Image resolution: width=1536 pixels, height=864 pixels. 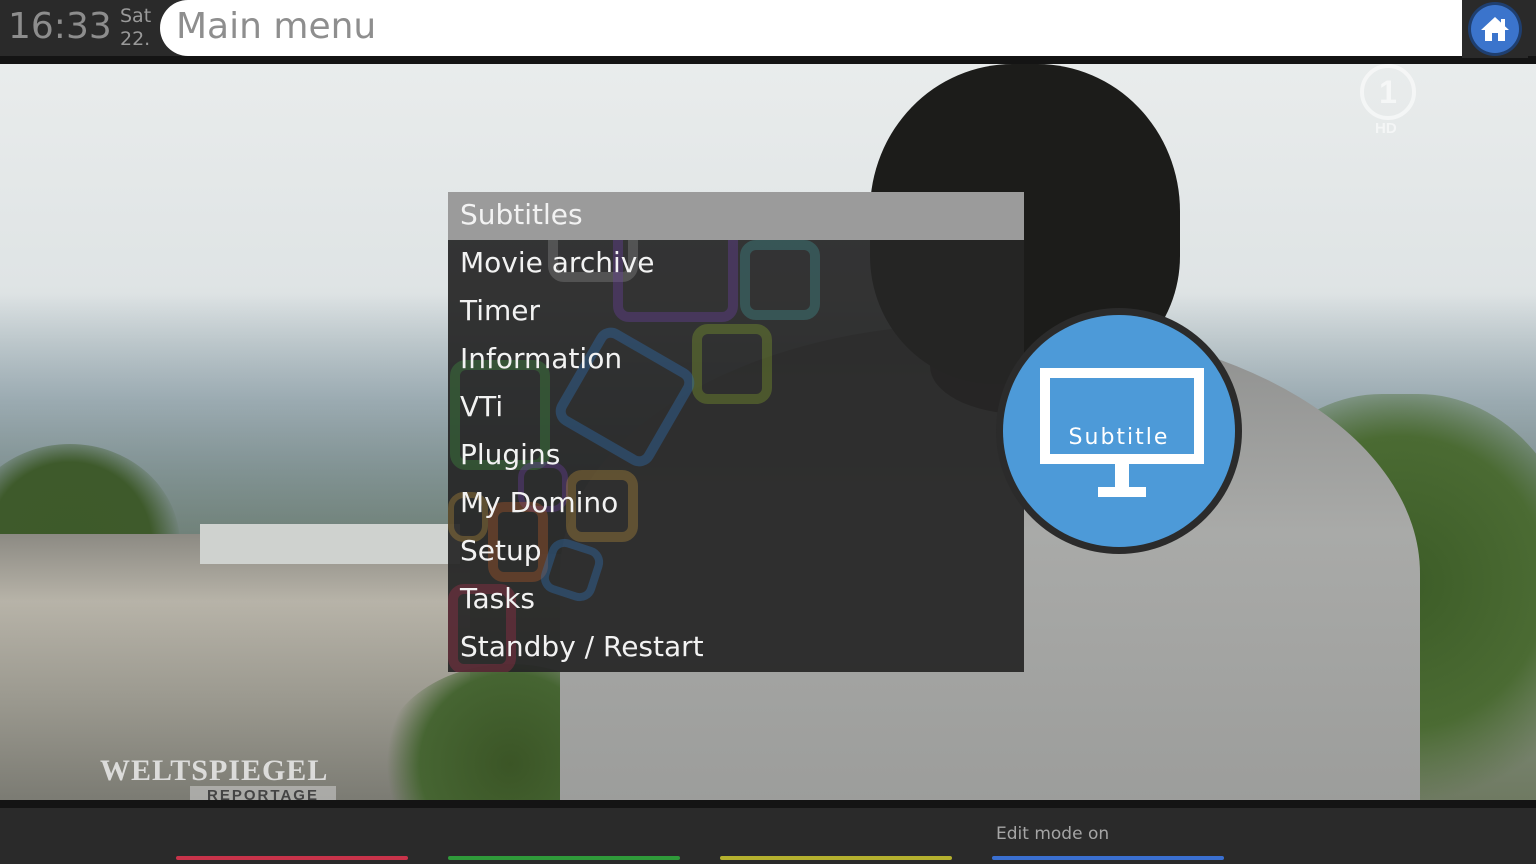 I want to click on menu-item-my-domino: My Domino, so click(x=736, y=504).